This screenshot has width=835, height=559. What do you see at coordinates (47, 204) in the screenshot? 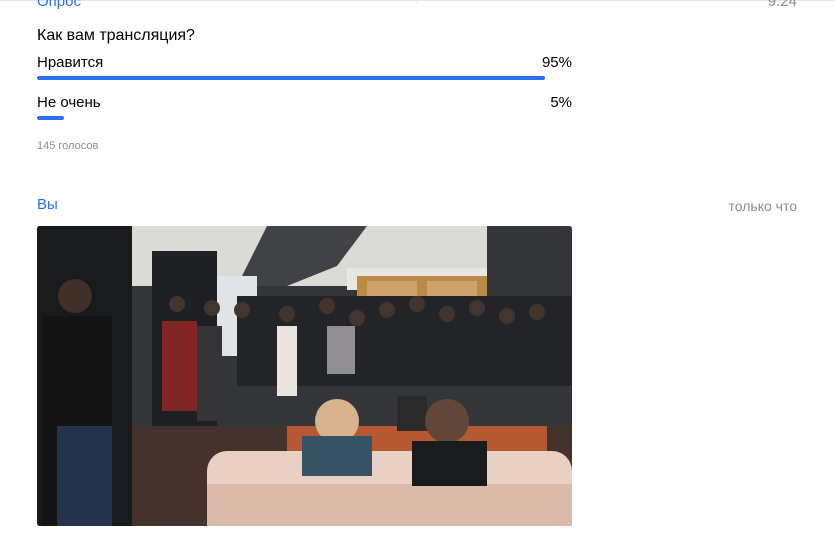
I see `sender-name: Вы` at bounding box center [47, 204].